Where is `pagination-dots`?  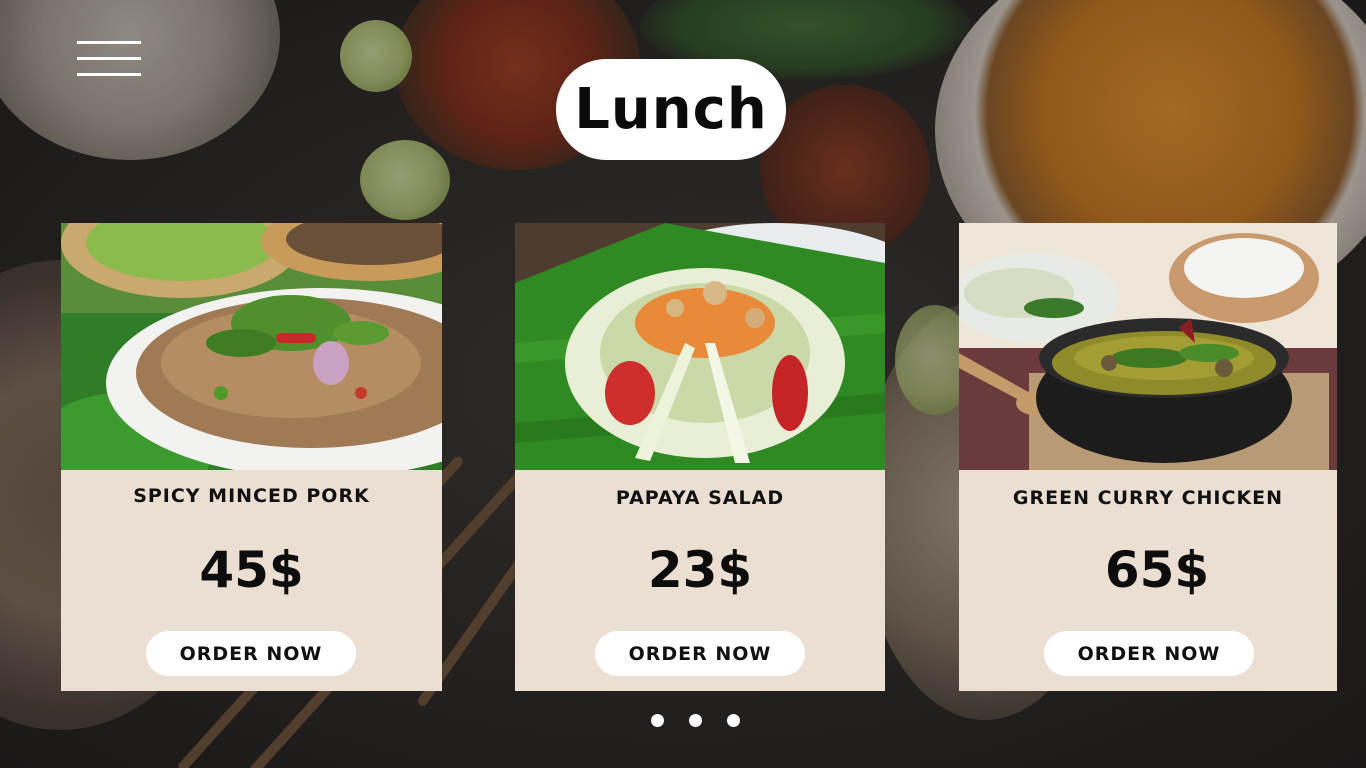
pagination-dots is located at coordinates (695, 720).